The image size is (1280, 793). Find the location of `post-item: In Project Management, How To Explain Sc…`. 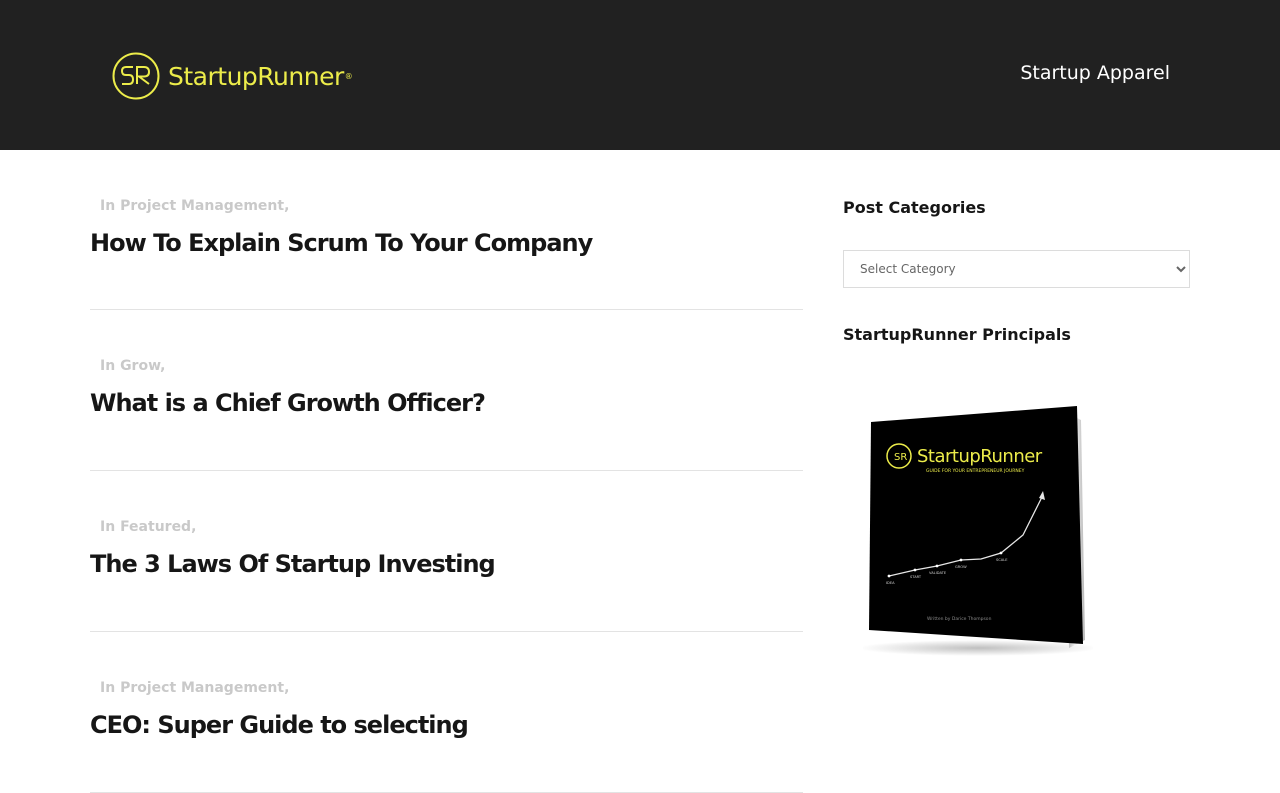

post-item: In Project Management, How To Explain Sc… is located at coordinates (446, 230).